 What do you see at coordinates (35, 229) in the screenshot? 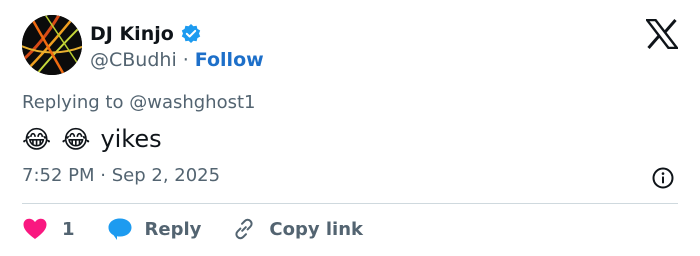
I see `heart-icon` at bounding box center [35, 229].